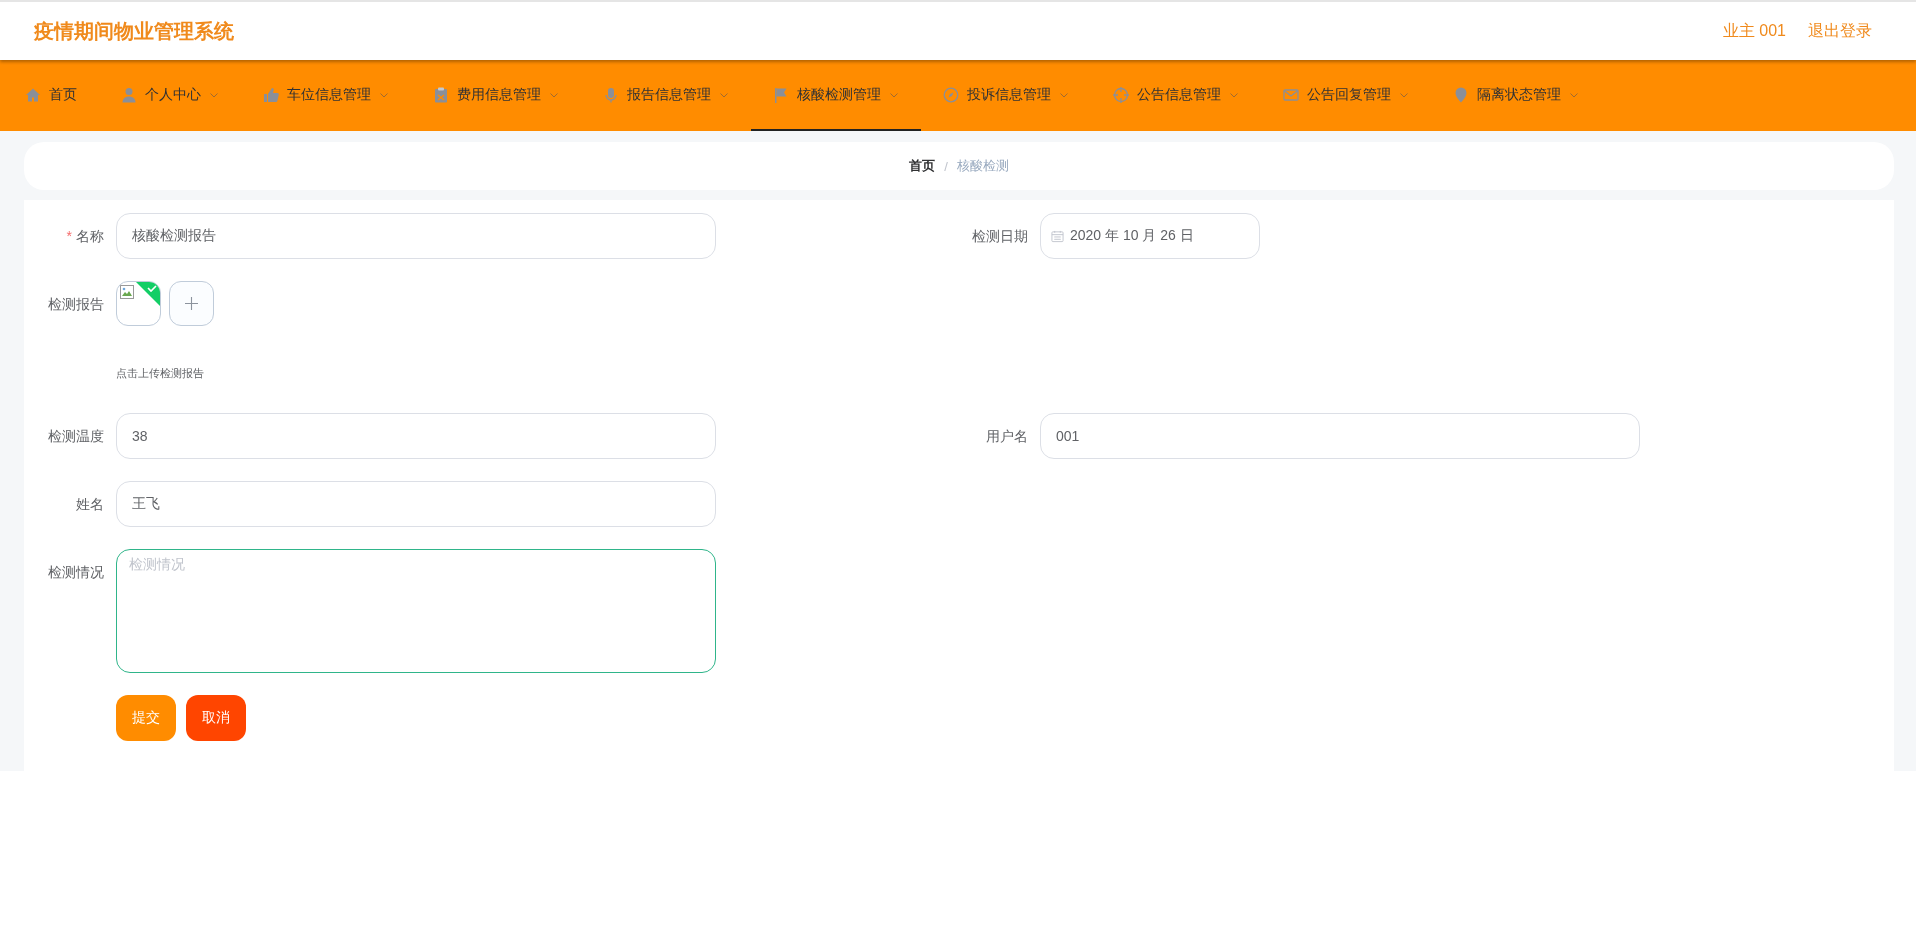 Image resolution: width=1916 pixels, height=934 pixels. I want to click on uploaded-image-thumbnail, so click(138, 303).